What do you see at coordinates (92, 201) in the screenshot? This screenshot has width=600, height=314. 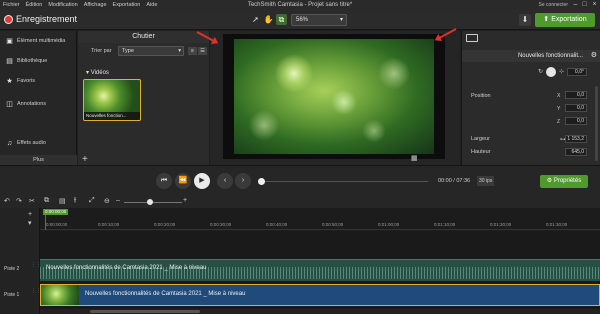 I see `zoom-fit-icon: ⤢` at bounding box center [92, 201].